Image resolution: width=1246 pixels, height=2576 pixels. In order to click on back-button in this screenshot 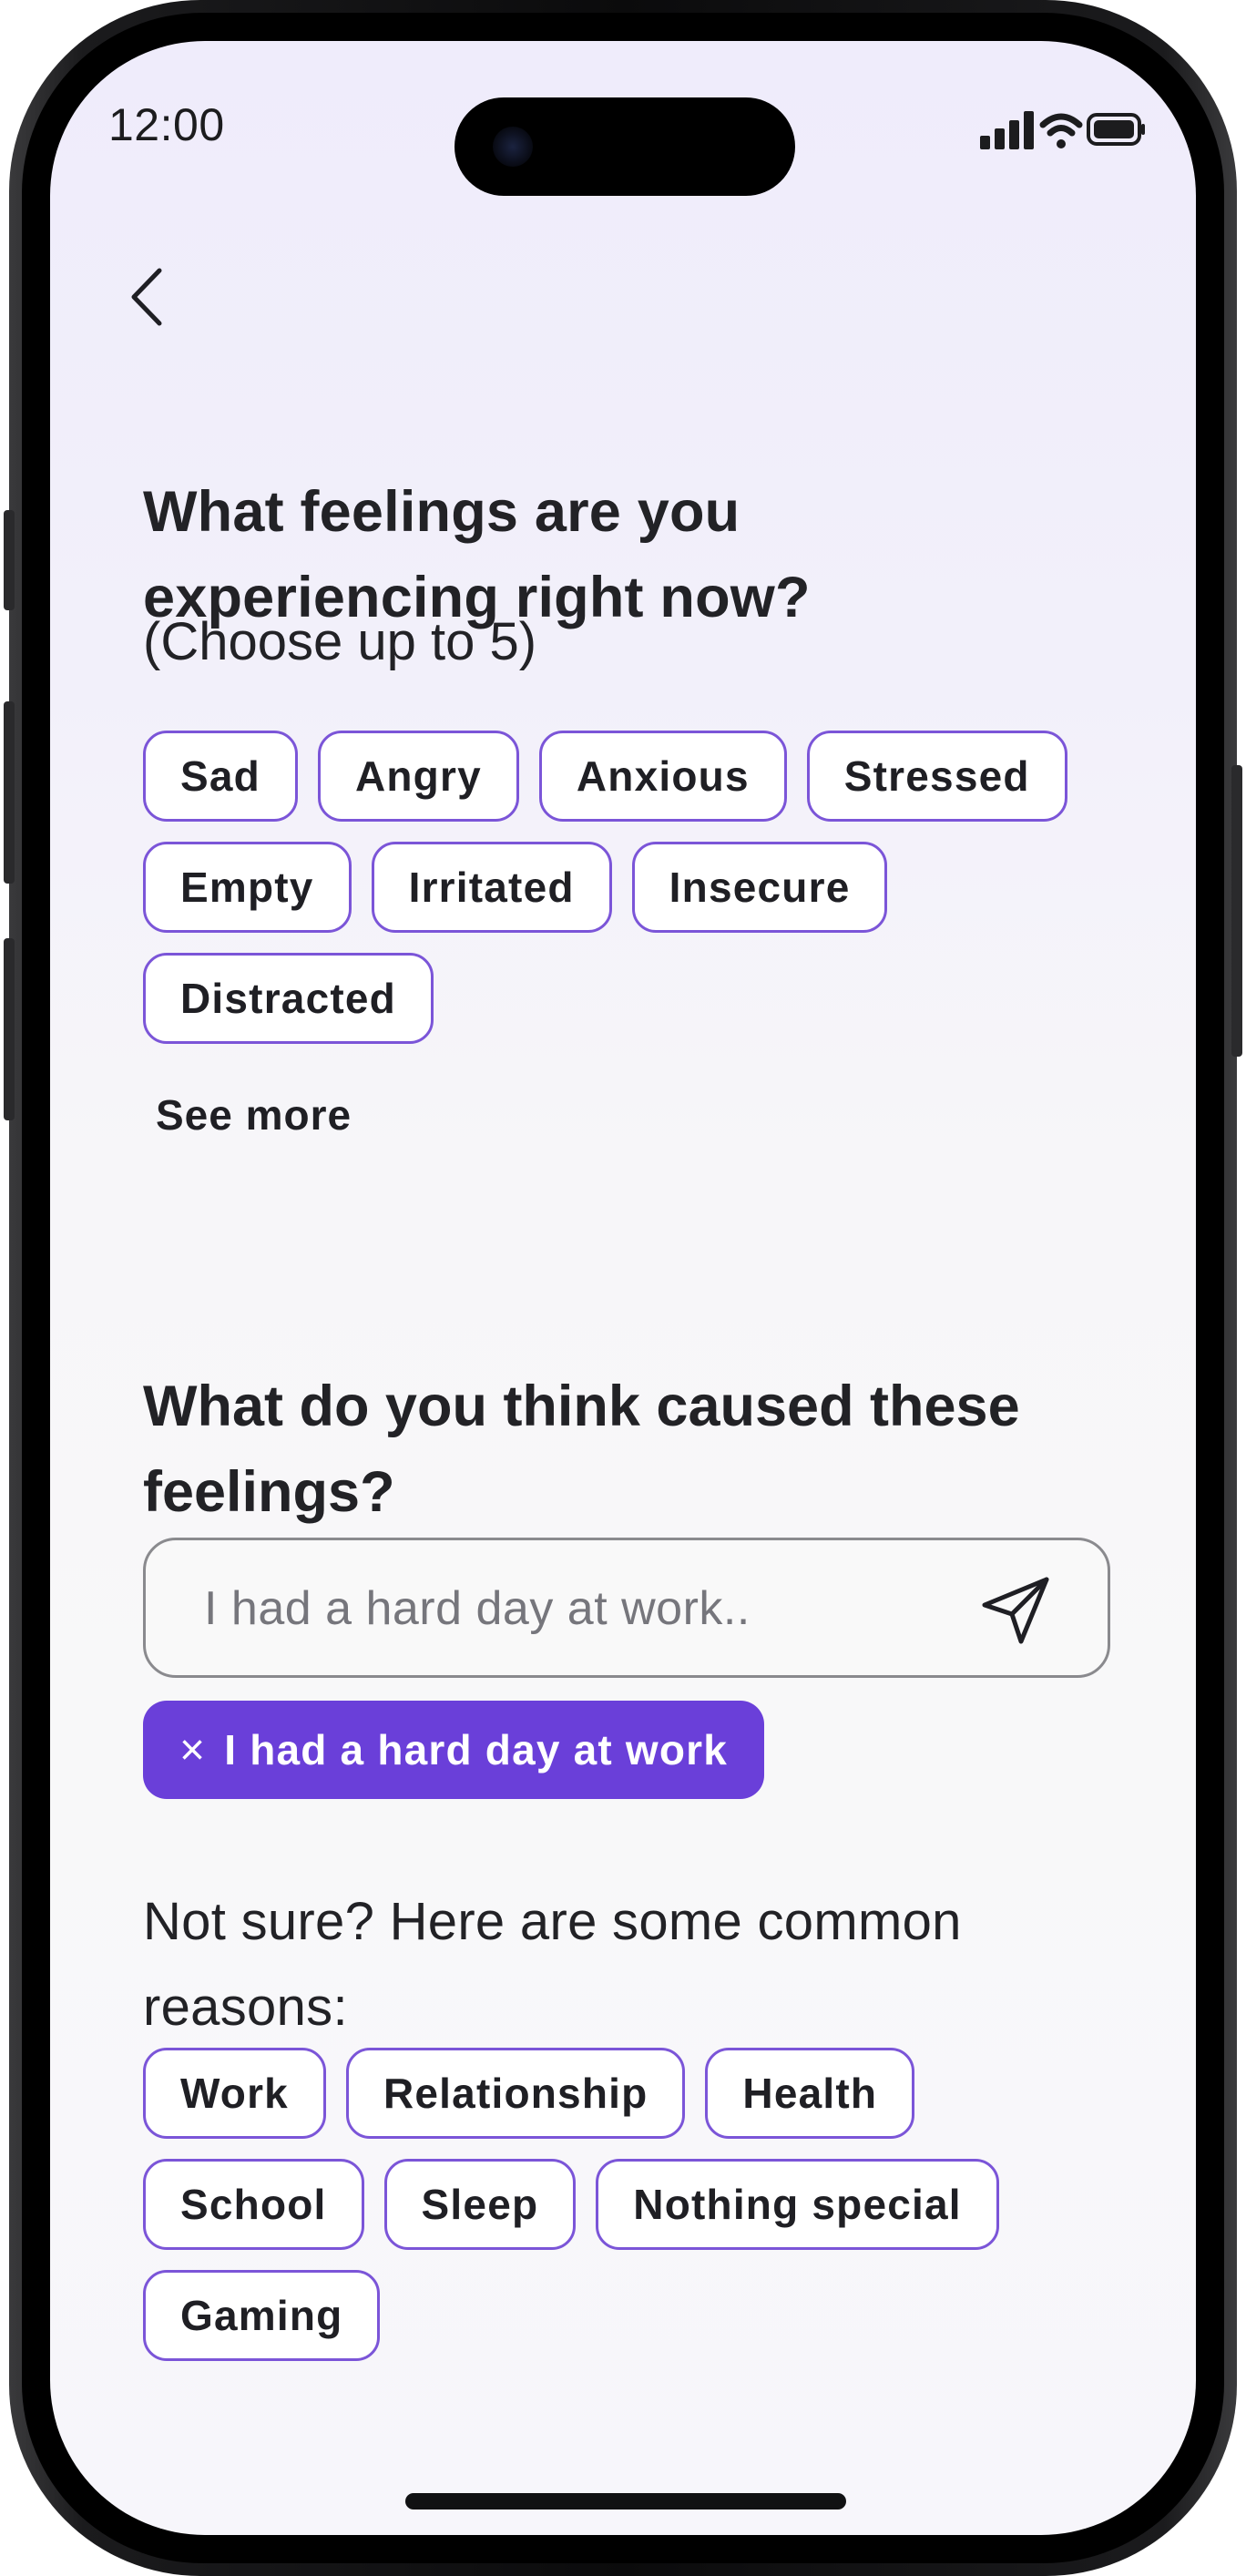, I will do `click(146, 297)`.